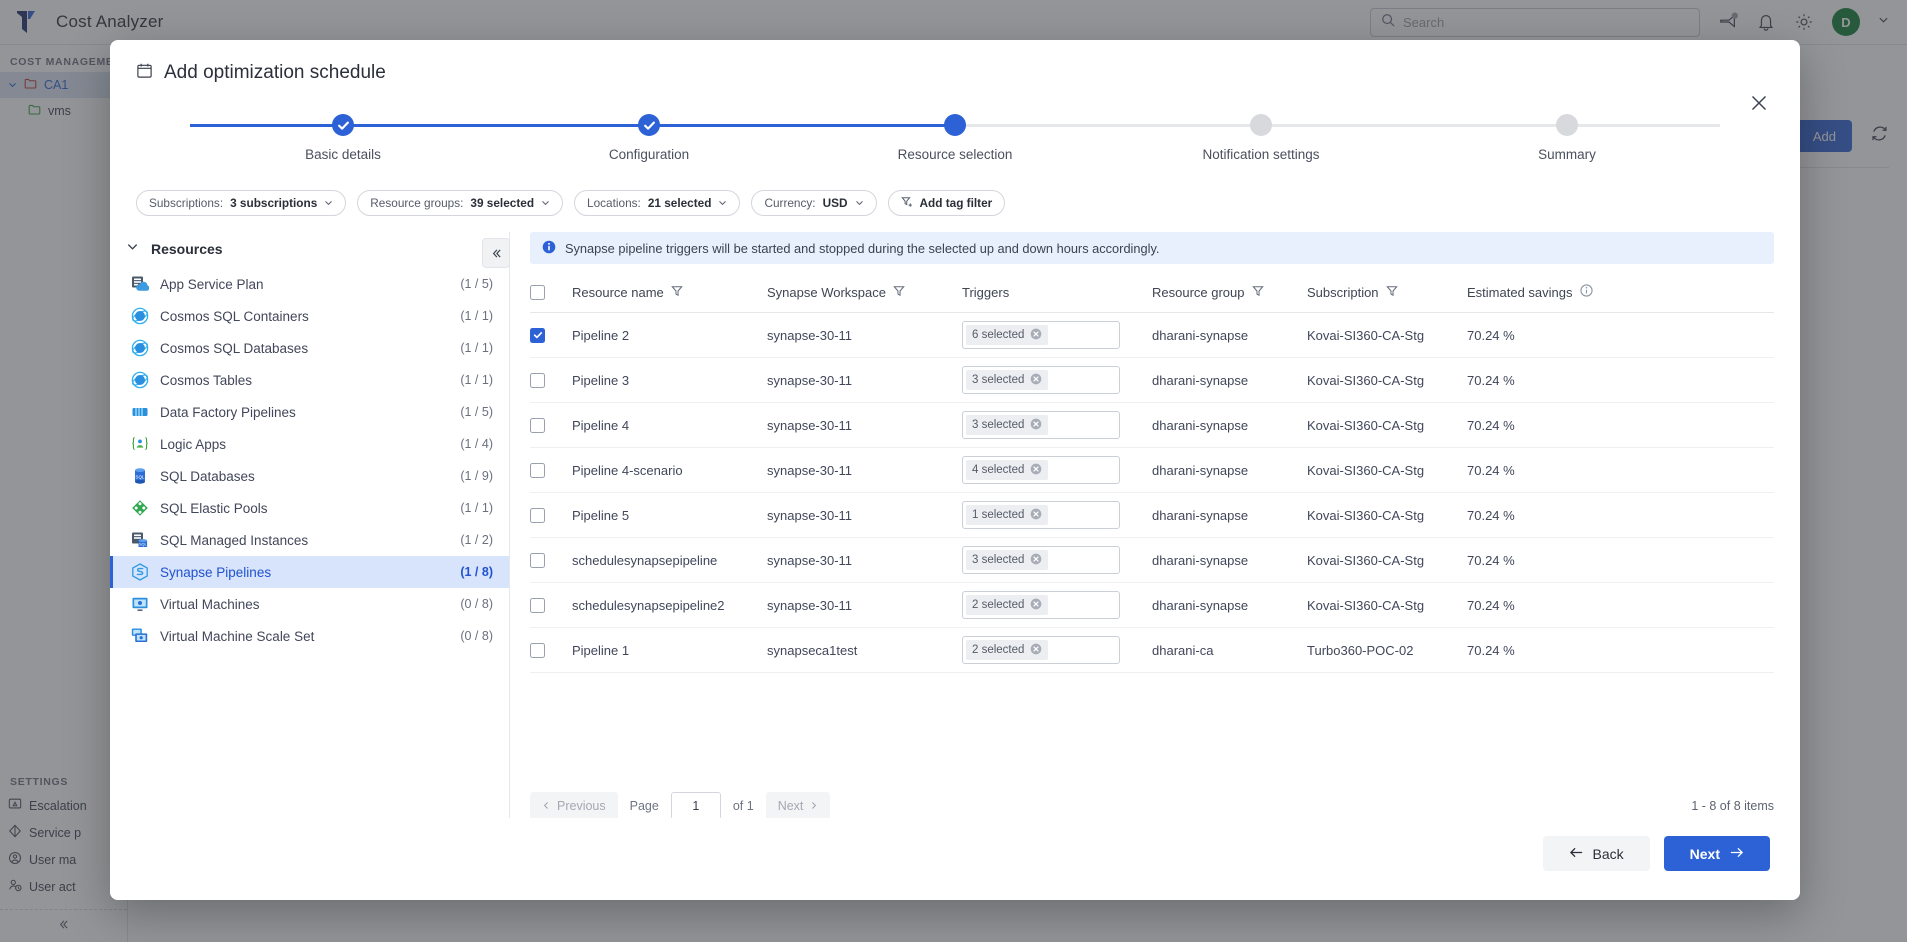 Image resolution: width=1907 pixels, height=942 pixels. I want to click on triggers-select: 1 selected, so click(1041, 515).